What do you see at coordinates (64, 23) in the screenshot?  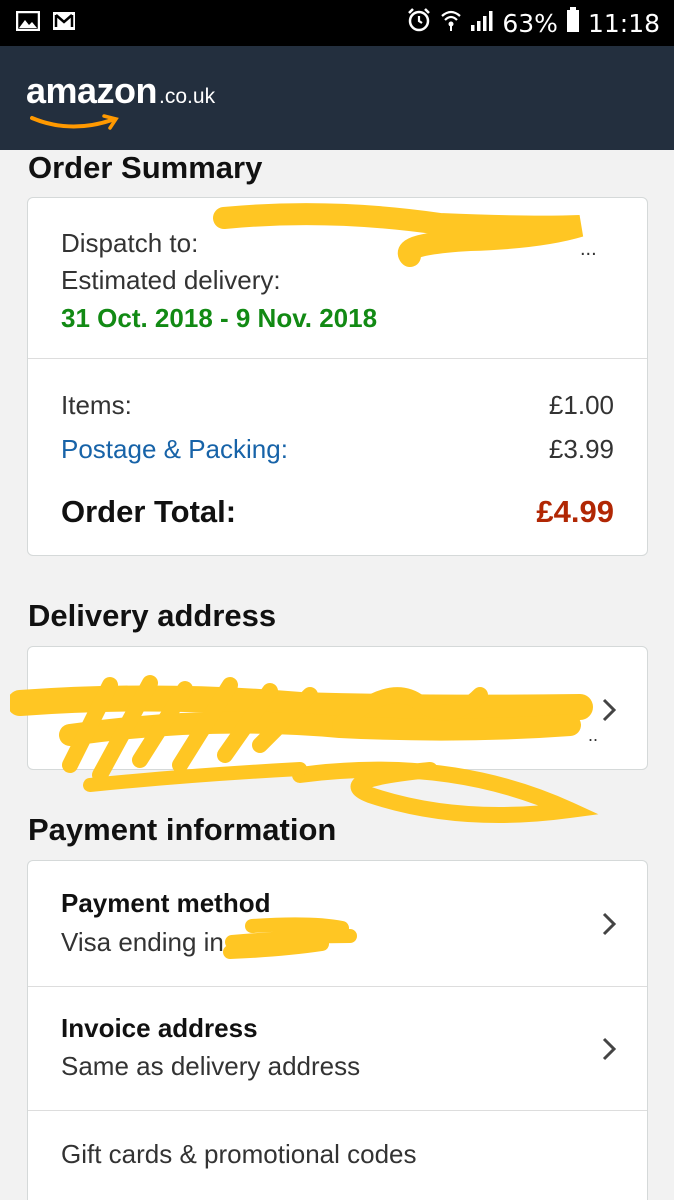 I see `gmail-icon` at bounding box center [64, 23].